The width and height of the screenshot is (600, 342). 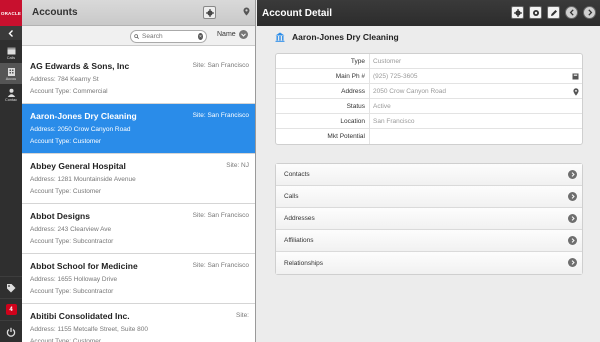 What do you see at coordinates (475, 76) in the screenshot?
I see `field-value: (925) 725-3605` at bounding box center [475, 76].